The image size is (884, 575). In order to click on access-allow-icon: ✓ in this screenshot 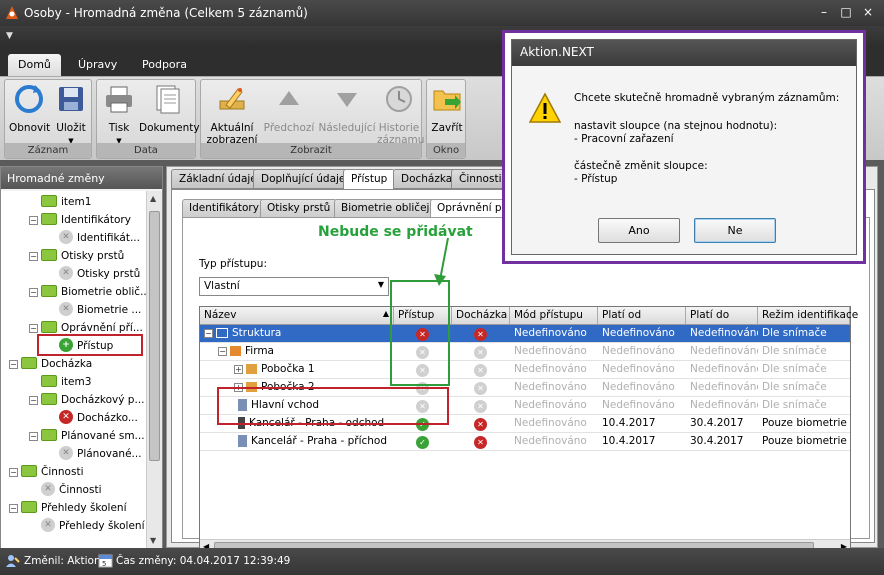, I will do `click(422, 442)`.